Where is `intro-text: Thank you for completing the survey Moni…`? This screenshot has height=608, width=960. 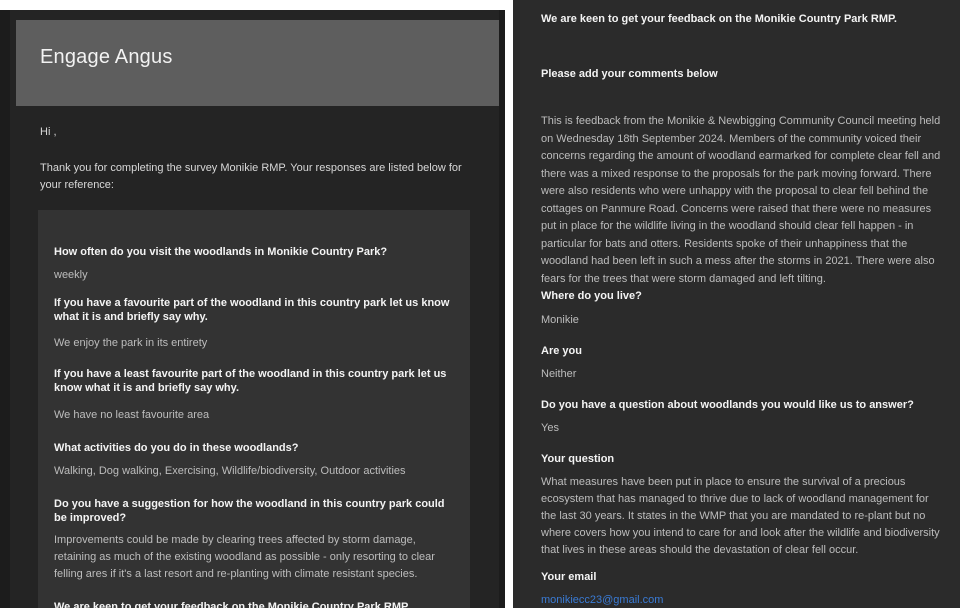 intro-text: Thank you for completing the survey Moni… is located at coordinates (251, 176).